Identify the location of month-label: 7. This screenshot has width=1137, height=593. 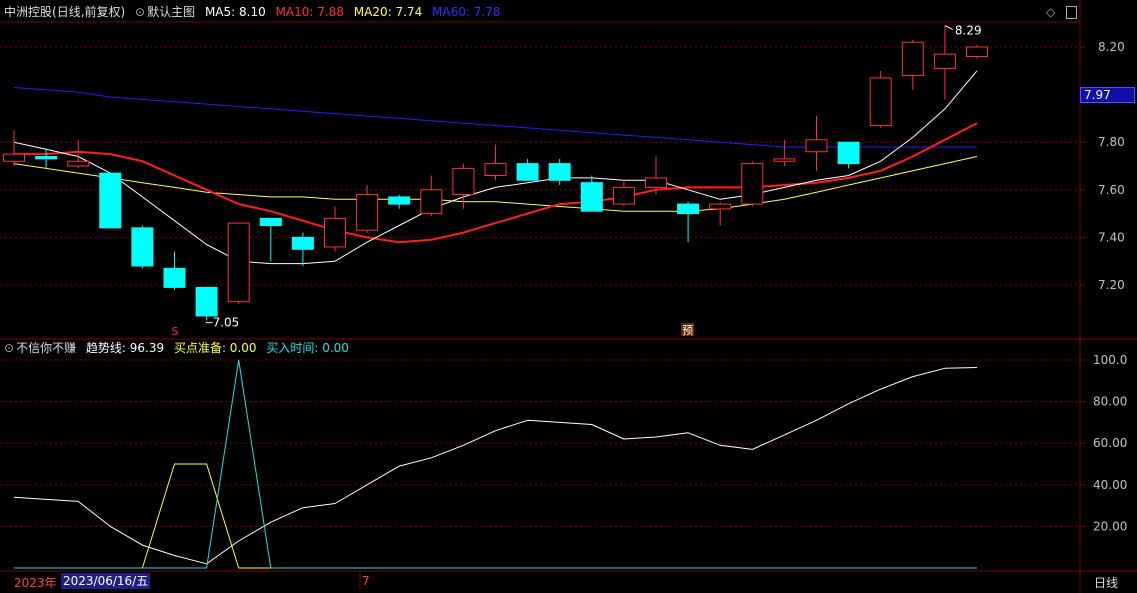
(366, 581).